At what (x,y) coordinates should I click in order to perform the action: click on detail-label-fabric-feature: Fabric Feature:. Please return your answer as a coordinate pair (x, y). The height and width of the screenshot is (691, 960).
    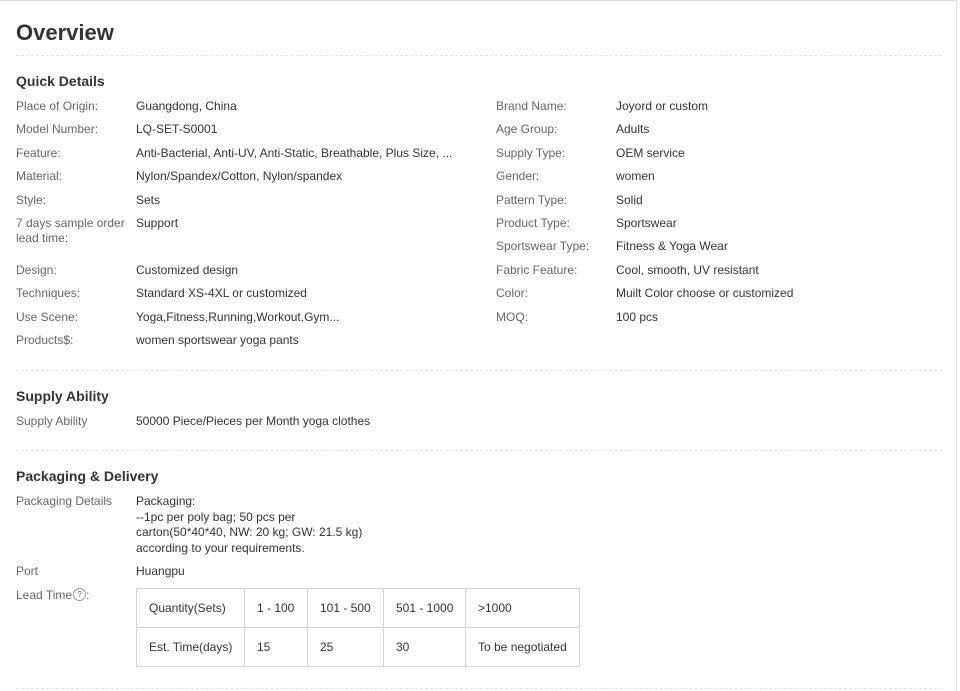
    Looking at the image, I should click on (537, 270).